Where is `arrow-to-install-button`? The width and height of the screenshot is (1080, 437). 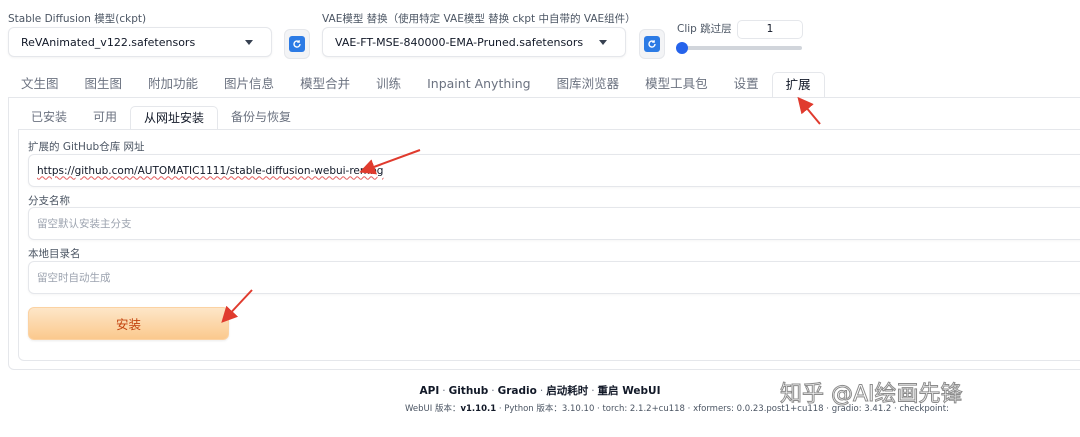 arrow-to-install-button is located at coordinates (237, 306).